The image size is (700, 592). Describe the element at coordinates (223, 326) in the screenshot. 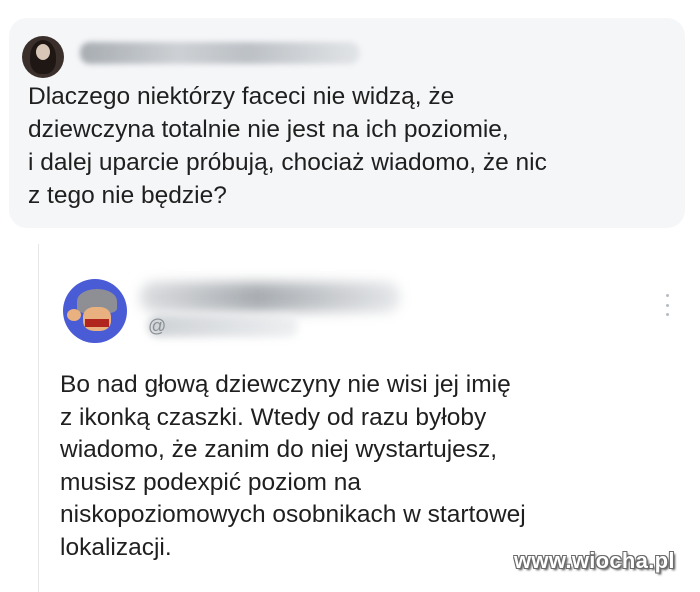

I see `blurred-reply-author-handle` at that location.